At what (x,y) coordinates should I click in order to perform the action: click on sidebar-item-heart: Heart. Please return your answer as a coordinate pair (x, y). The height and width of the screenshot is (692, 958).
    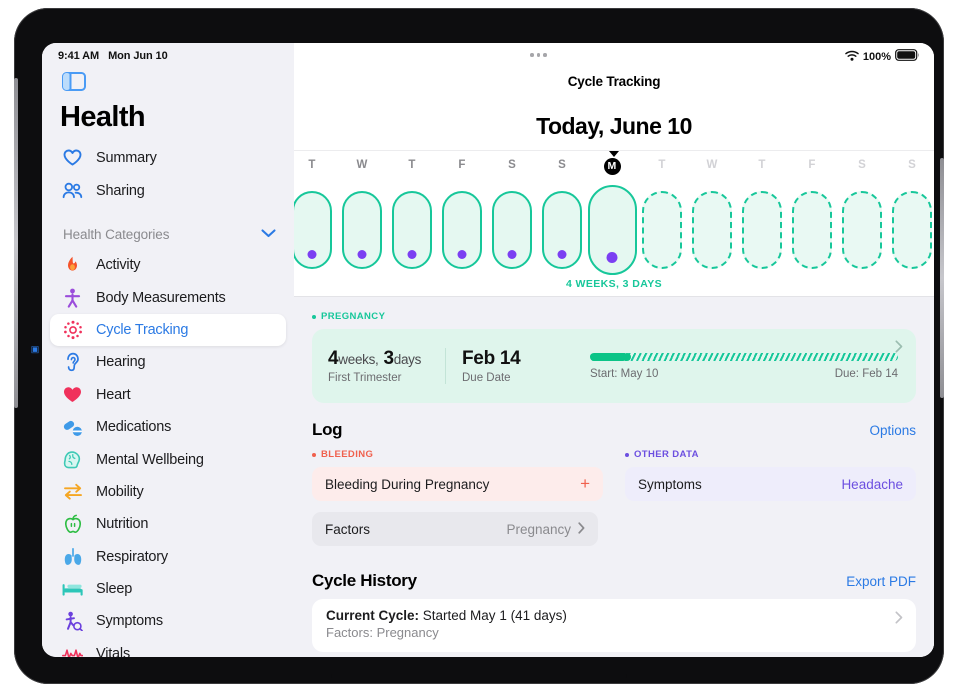
    Looking at the image, I should click on (168, 395).